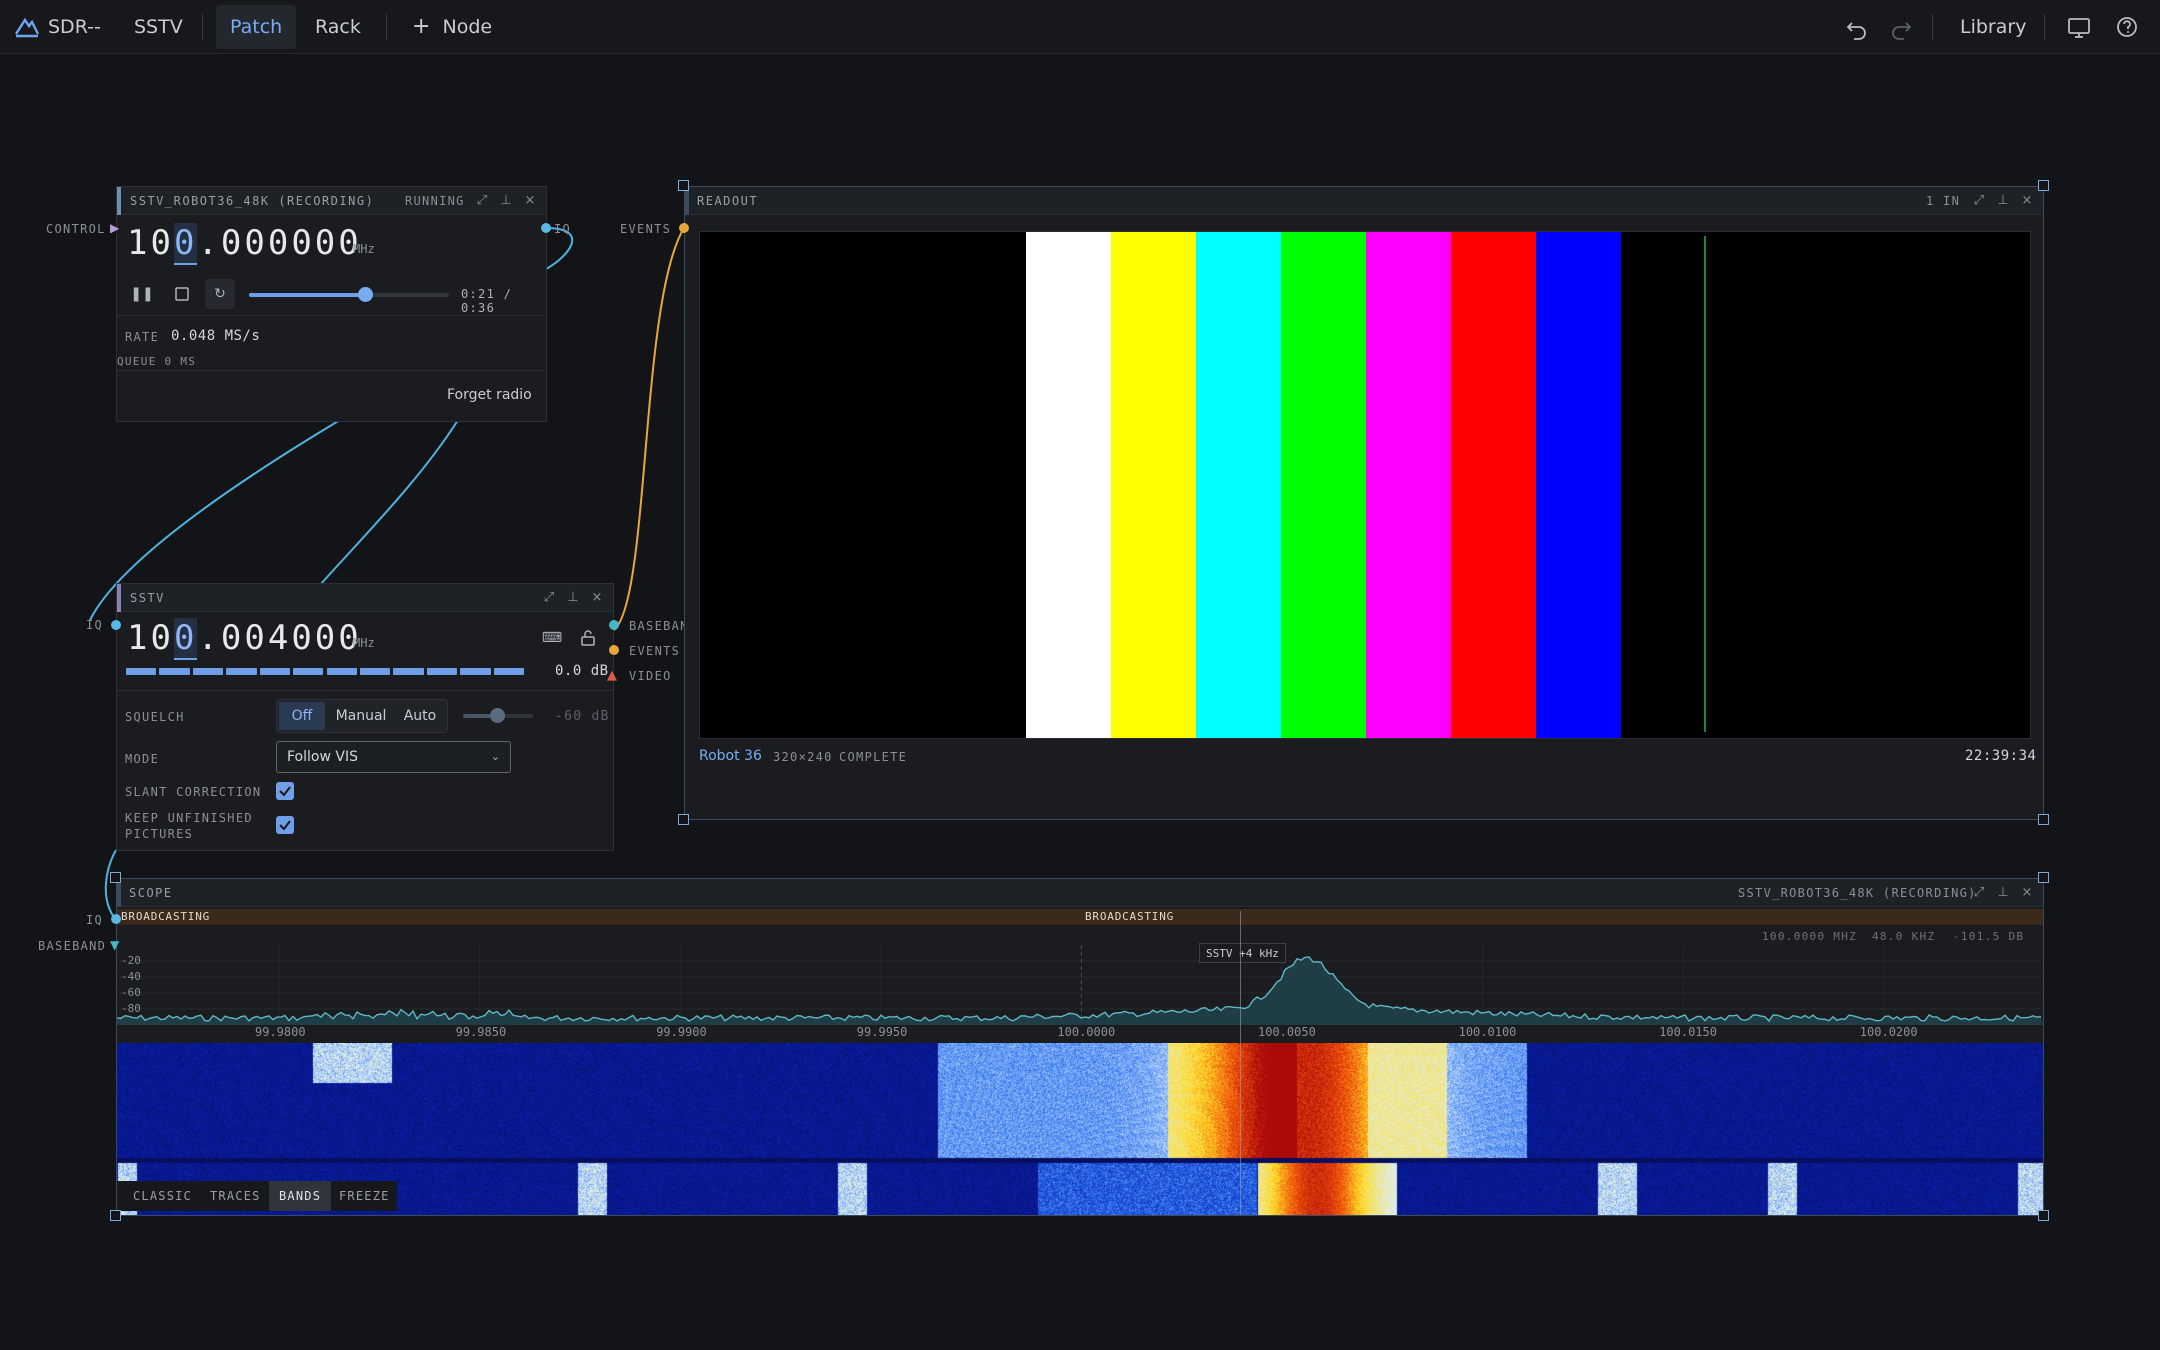 The image size is (2160, 1350). Describe the element at coordinates (162, 1196) in the screenshot. I see `view-mode-classic: CLASSIC` at that location.